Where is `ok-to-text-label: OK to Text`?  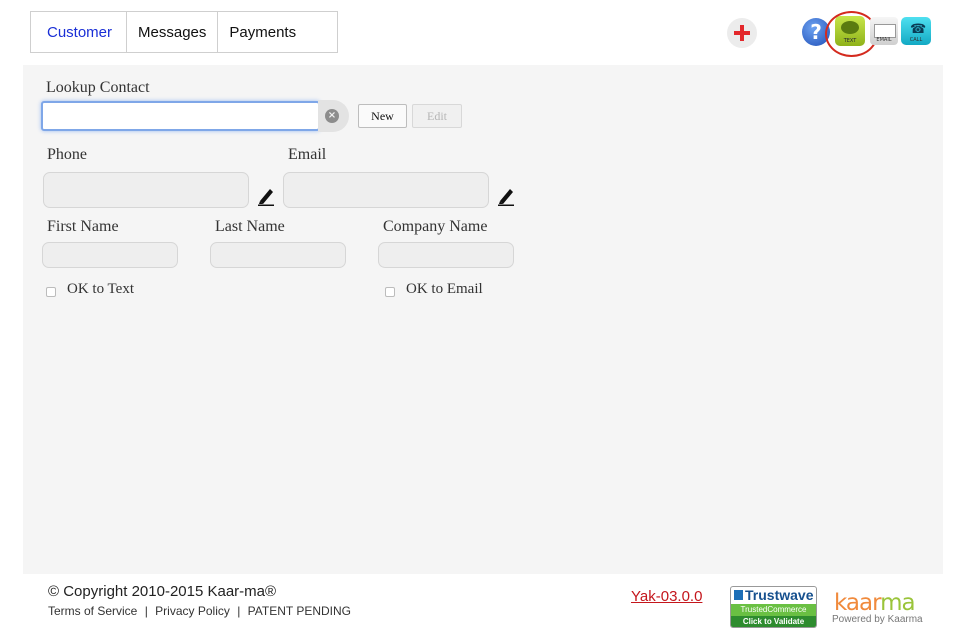
ok-to-text-label: OK to Text is located at coordinates (101, 289).